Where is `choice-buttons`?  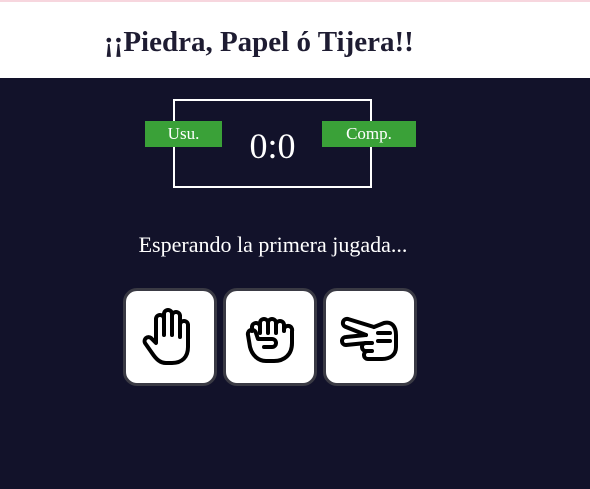
choice-buttons is located at coordinates (270, 337).